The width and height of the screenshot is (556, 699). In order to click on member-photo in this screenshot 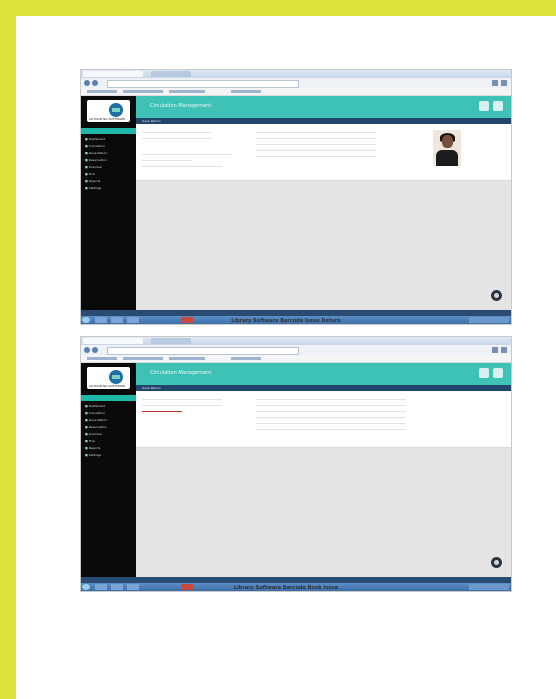, I will do `click(447, 148)`.